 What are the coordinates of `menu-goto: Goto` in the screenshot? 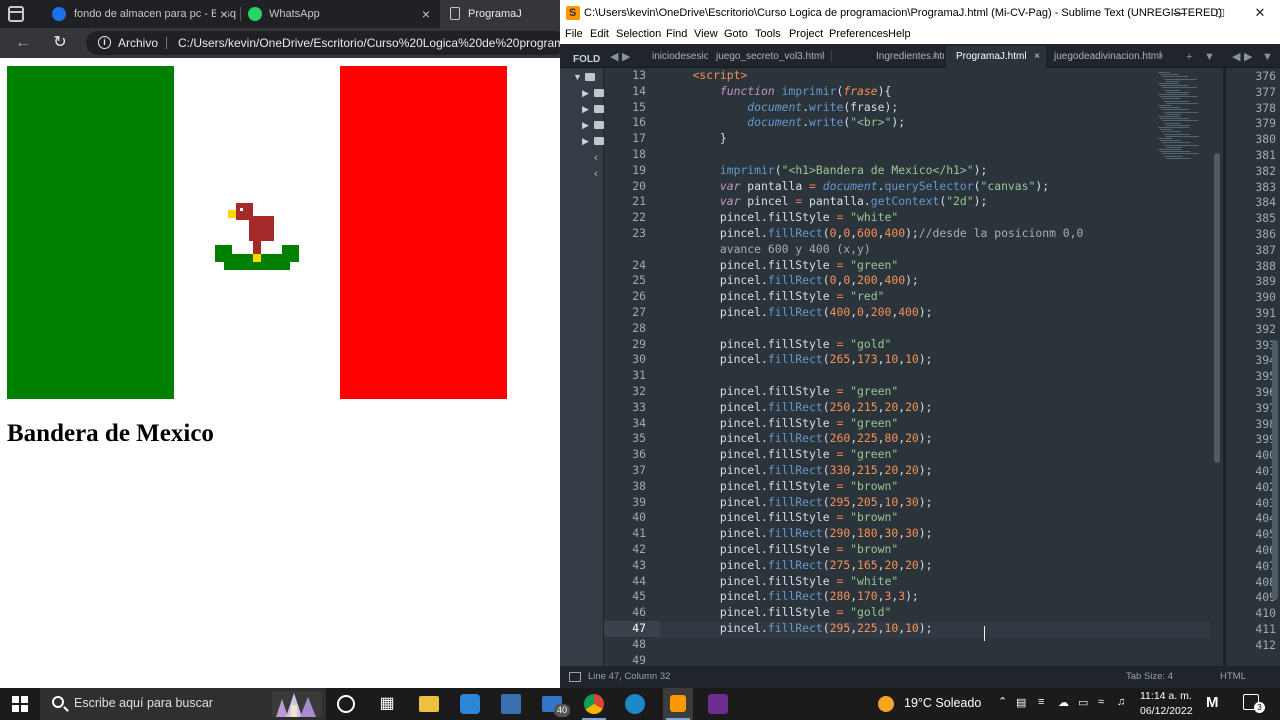 It's located at (736, 34).